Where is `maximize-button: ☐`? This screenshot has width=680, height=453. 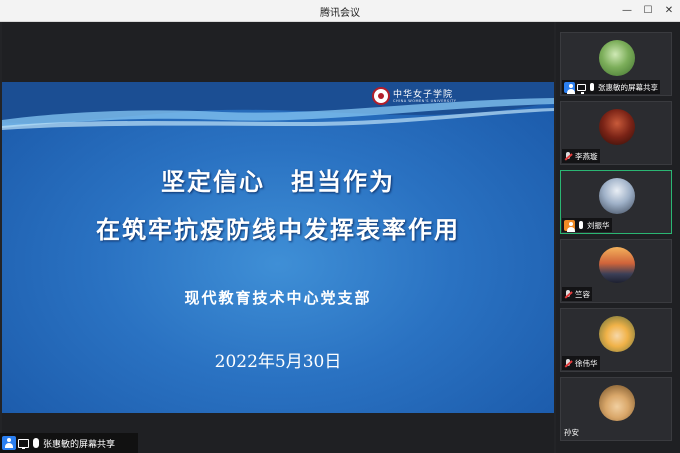 maximize-button: ☐ is located at coordinates (648, 11).